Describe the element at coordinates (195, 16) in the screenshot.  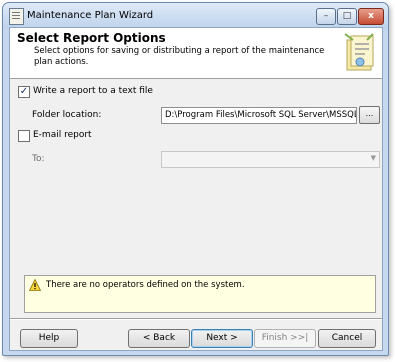
I see `title-bar: Maintenance Plan Wizard – □ x` at that location.